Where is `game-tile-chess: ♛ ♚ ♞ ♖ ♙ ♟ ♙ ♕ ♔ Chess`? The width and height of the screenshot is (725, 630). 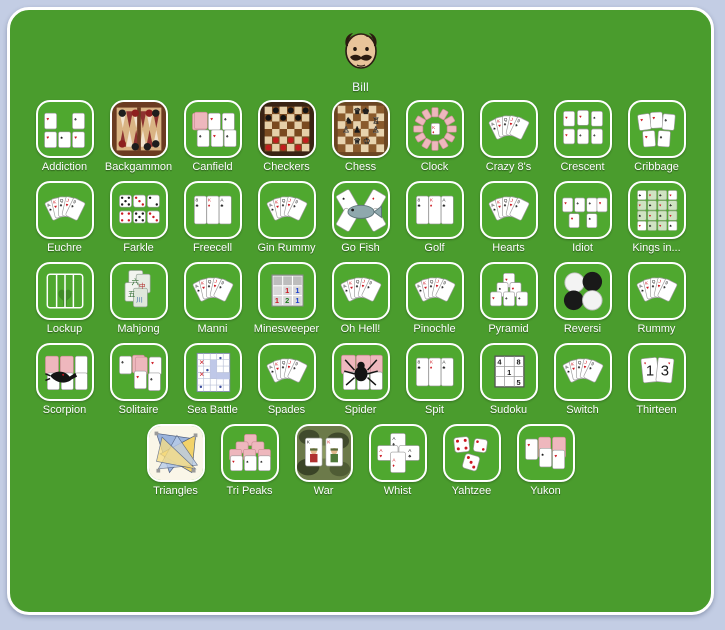
game-tile-chess: ♛ ♚ ♞ ♖ ♙ ♟ ♙ ♕ ♔ Chess is located at coordinates (361, 137).